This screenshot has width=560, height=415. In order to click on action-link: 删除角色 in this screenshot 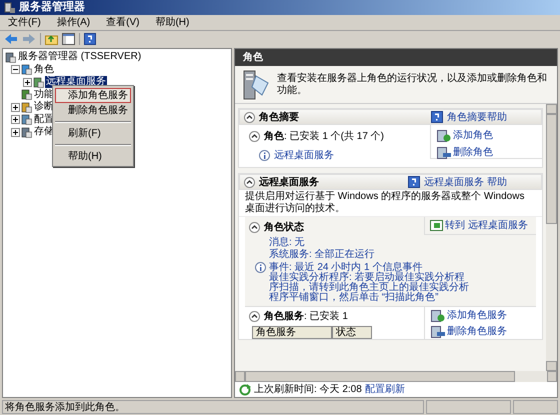, I will do `click(473, 152)`.